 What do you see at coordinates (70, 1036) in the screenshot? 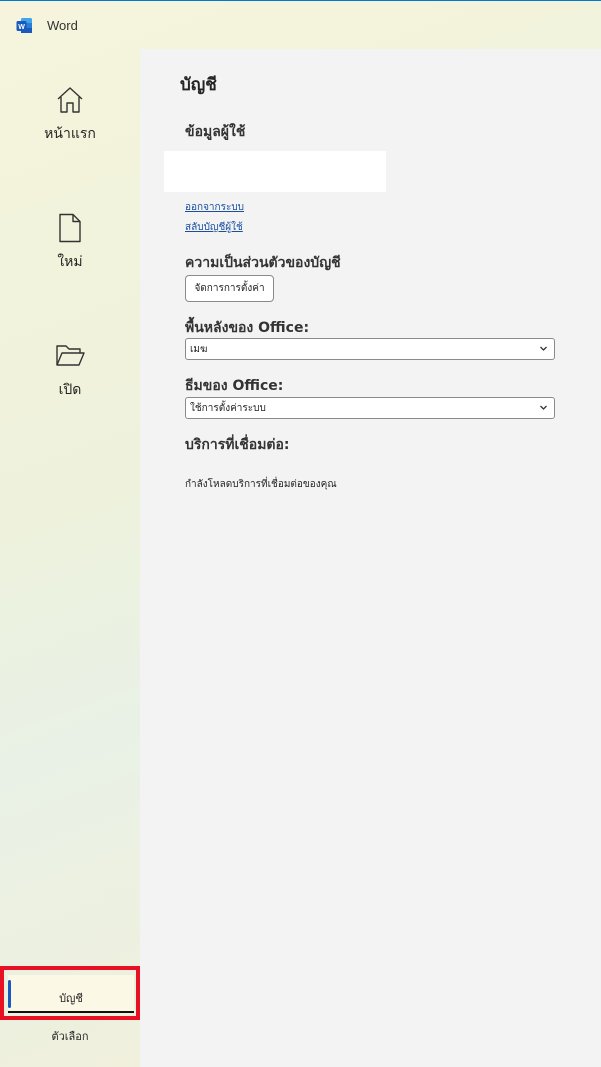
I see `nav-item-options: ตัวเลือก` at bounding box center [70, 1036].